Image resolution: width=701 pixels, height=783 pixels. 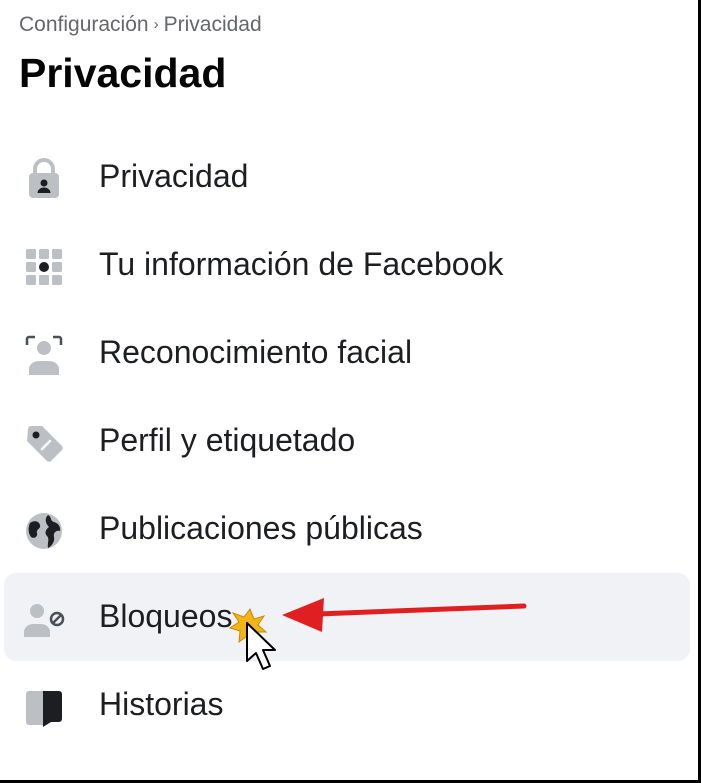 I want to click on menu-item-label: Publicaciones públicas, so click(x=261, y=528).